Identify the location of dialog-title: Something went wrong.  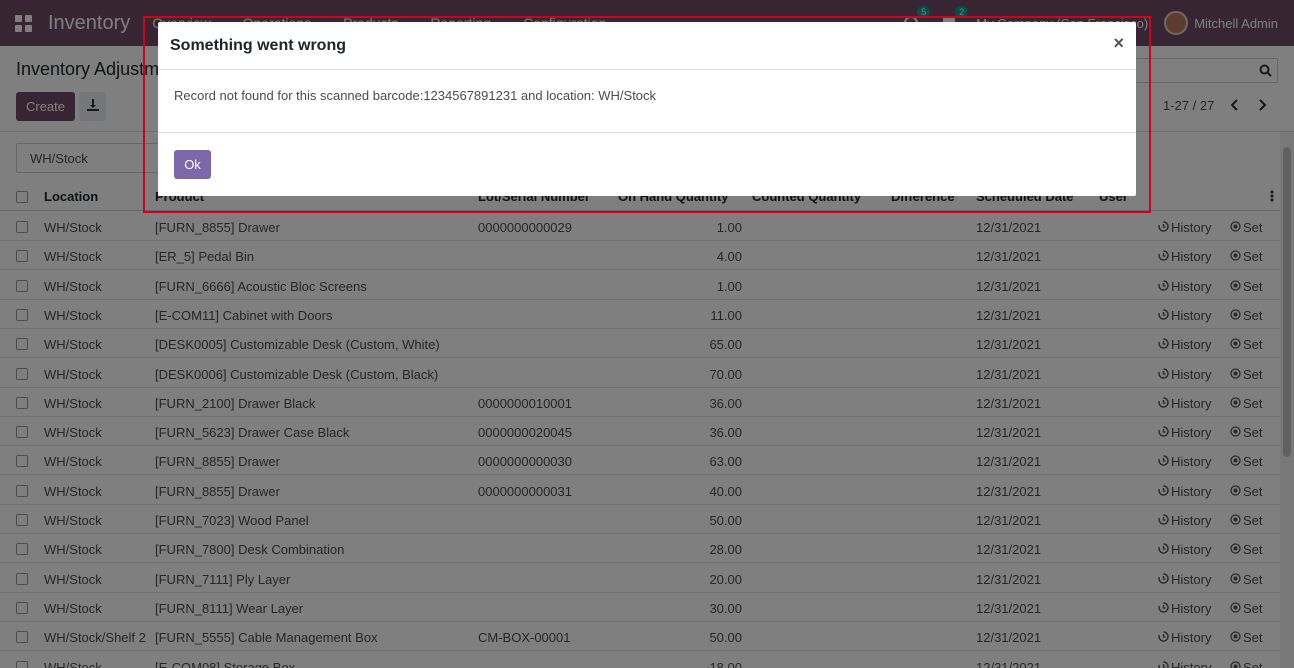
(258, 45).